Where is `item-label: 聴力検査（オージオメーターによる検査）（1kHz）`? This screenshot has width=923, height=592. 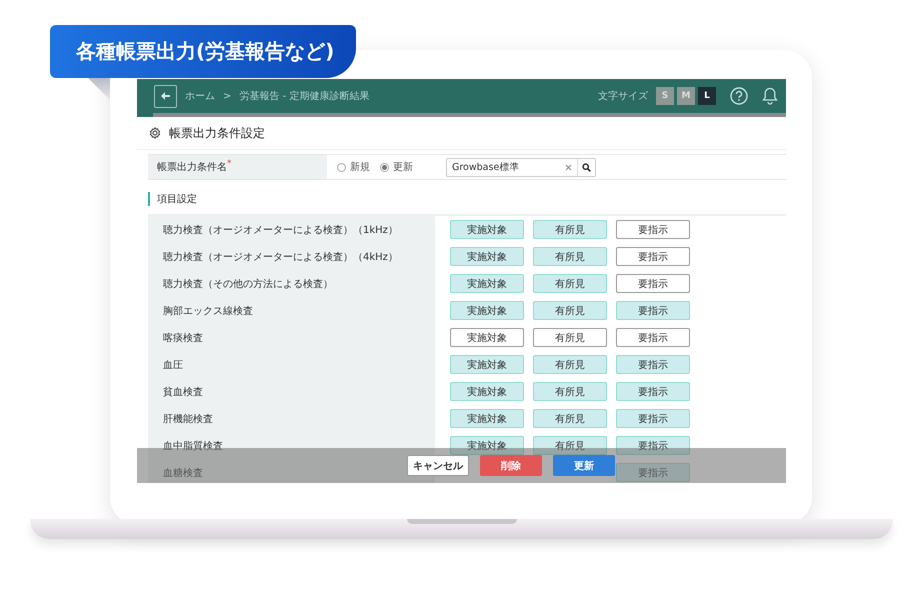 item-label: 聴力検査（オージオメーターによる検査）（1kHz） is located at coordinates (291, 229).